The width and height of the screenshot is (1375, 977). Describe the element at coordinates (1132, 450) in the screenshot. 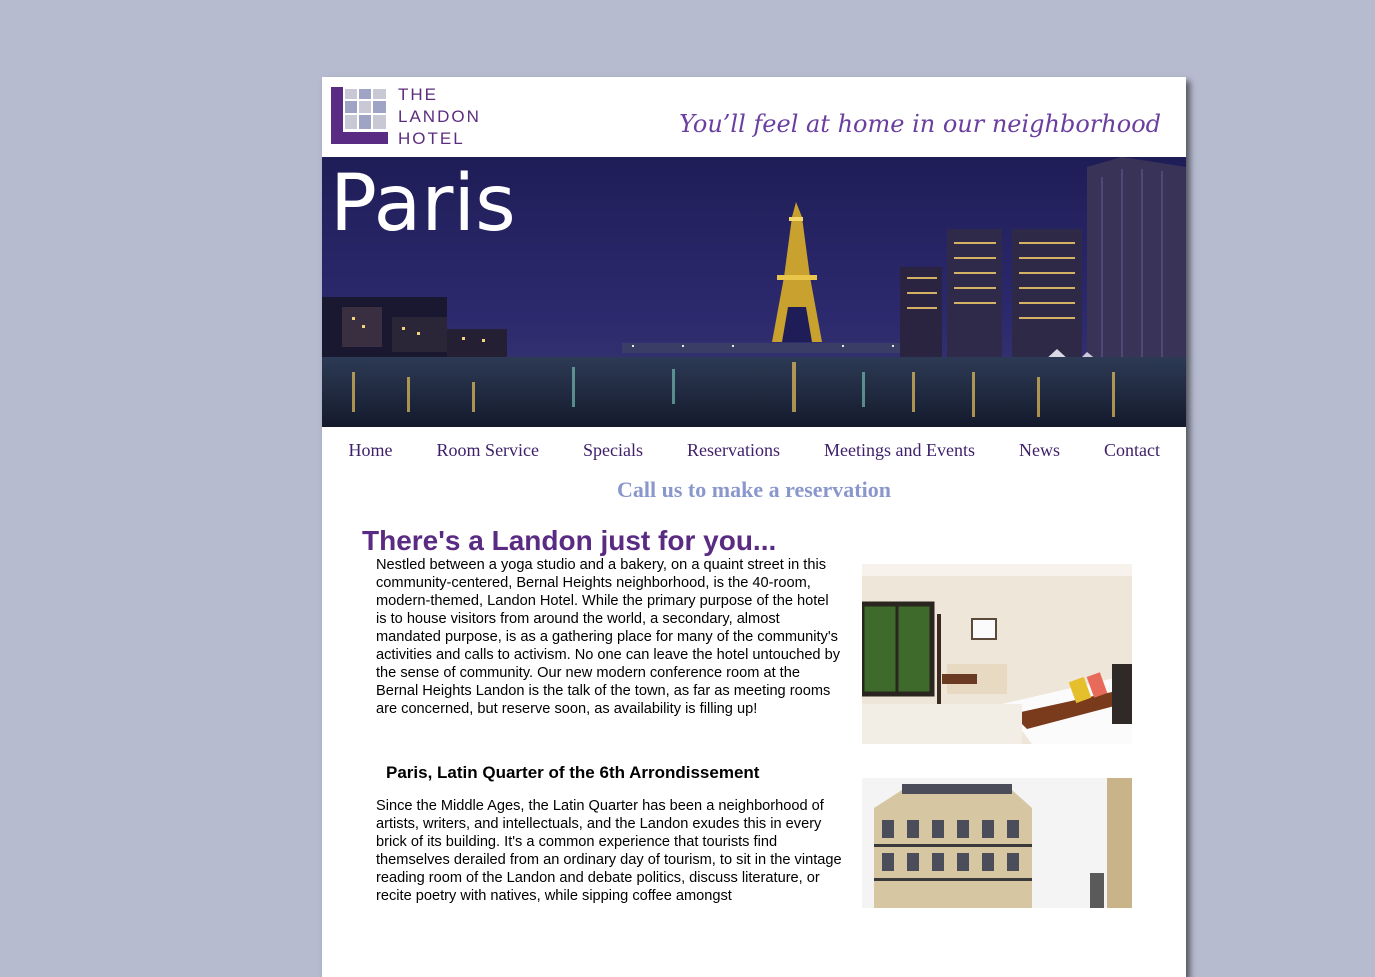

I see `nav-contact: Contact` at that location.